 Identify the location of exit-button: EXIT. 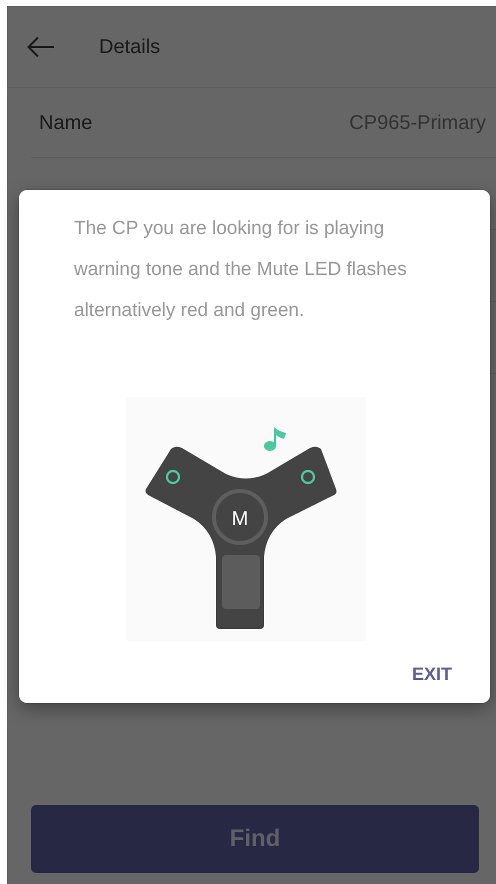
(432, 674).